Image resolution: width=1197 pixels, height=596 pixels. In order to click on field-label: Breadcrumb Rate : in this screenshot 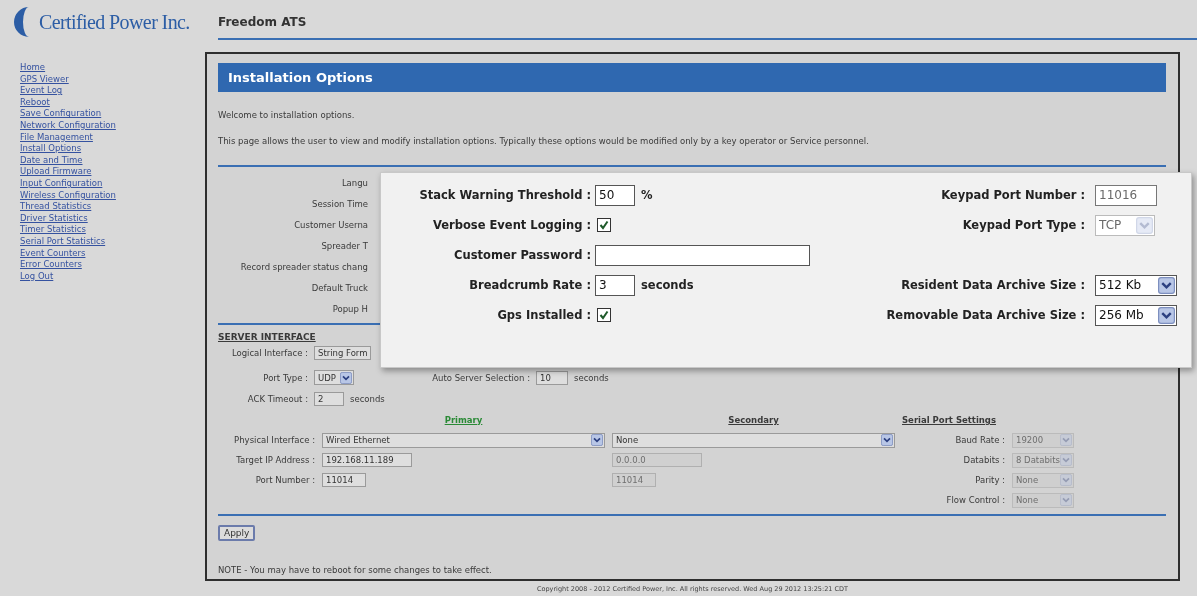, I will do `click(530, 285)`.